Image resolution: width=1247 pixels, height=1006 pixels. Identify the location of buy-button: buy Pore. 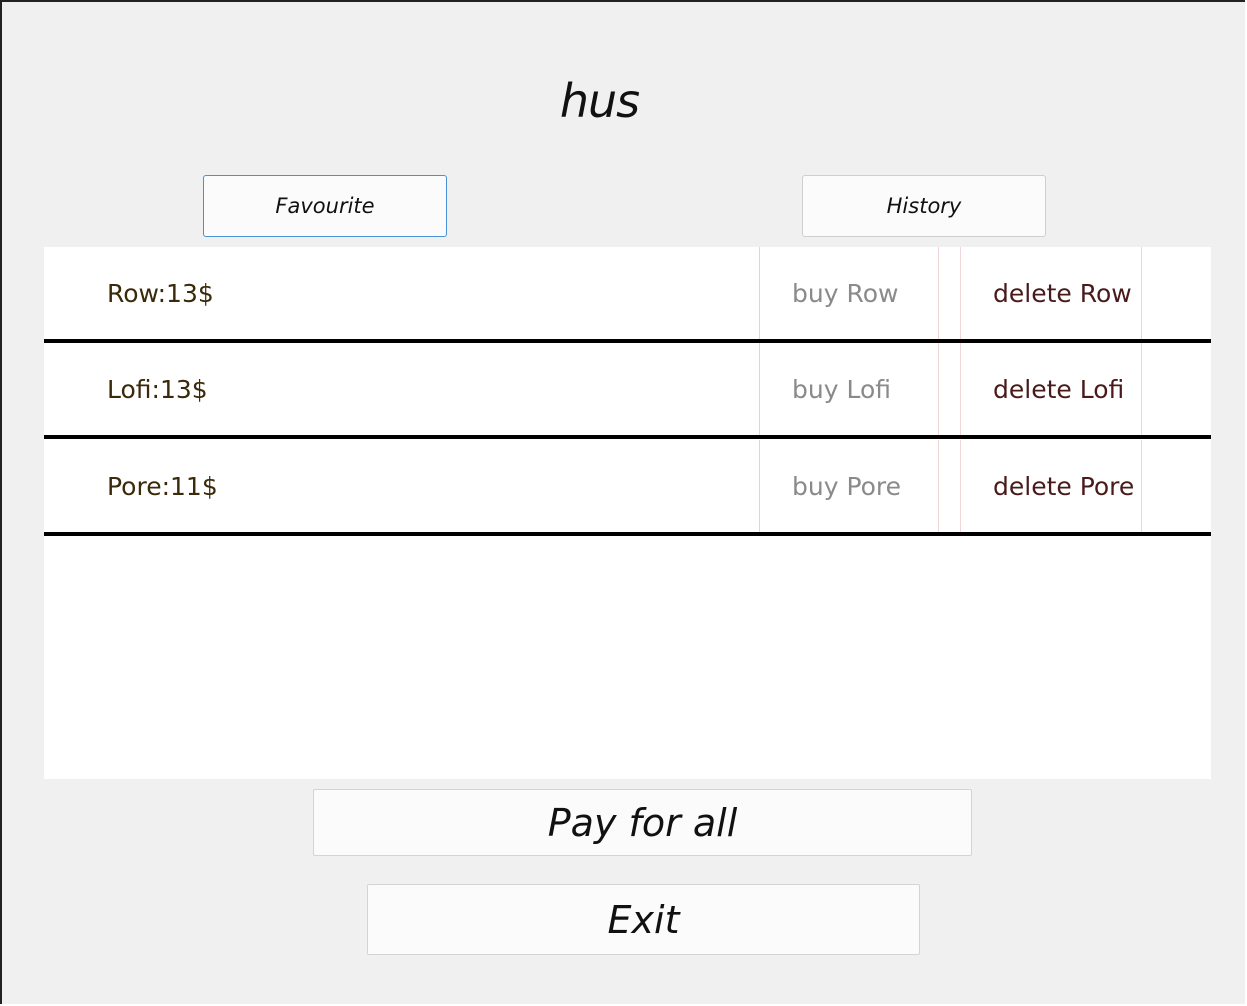
(849, 486).